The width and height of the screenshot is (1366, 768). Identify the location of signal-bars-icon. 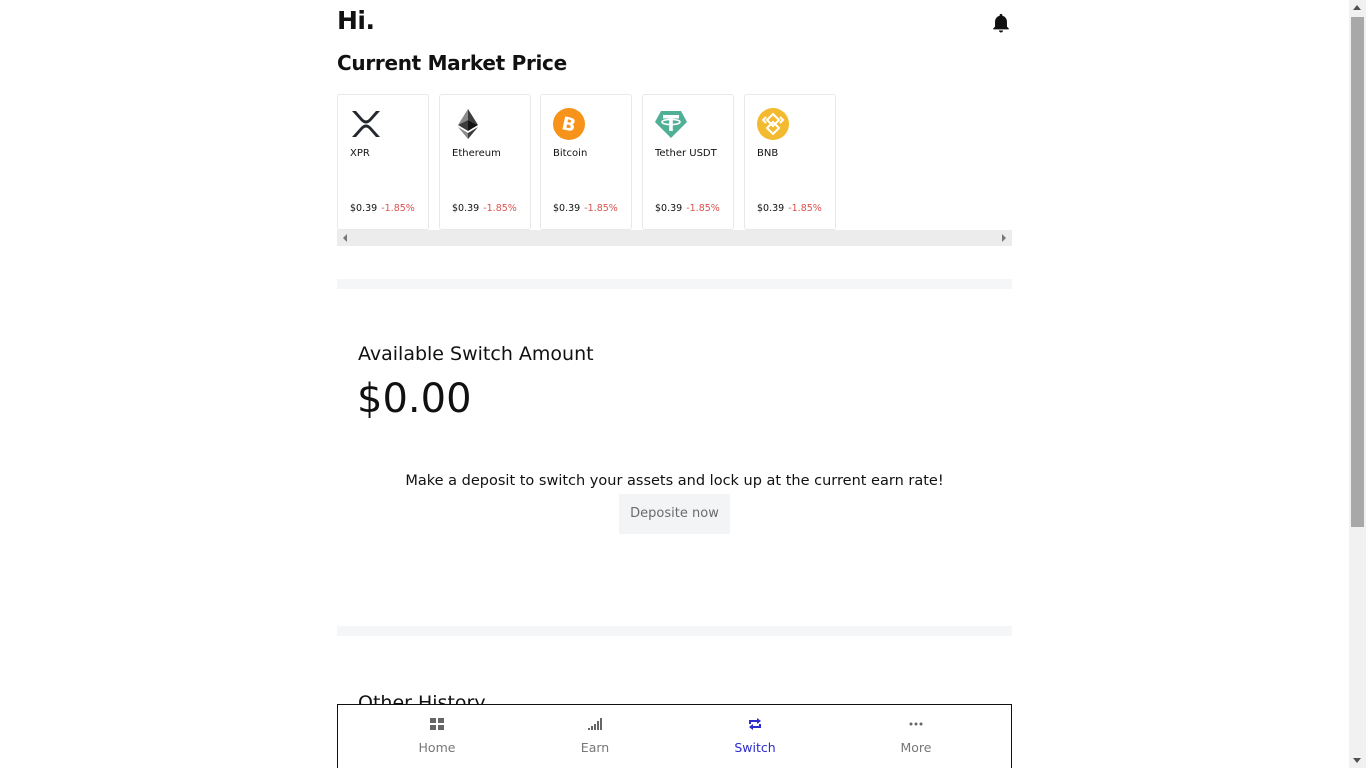
(595, 724).